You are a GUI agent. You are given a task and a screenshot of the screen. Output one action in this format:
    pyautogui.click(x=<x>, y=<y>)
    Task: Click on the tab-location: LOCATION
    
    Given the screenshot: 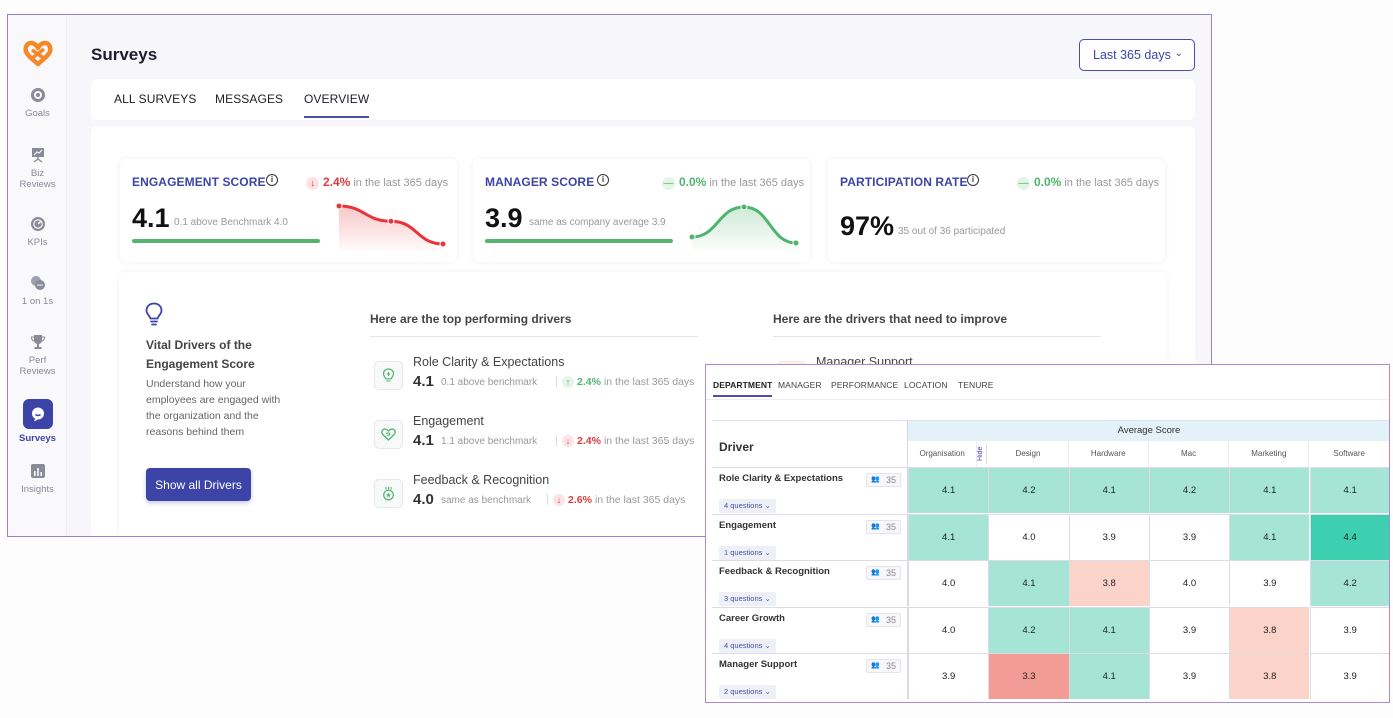 What is the action you would take?
    pyautogui.click(x=926, y=385)
    